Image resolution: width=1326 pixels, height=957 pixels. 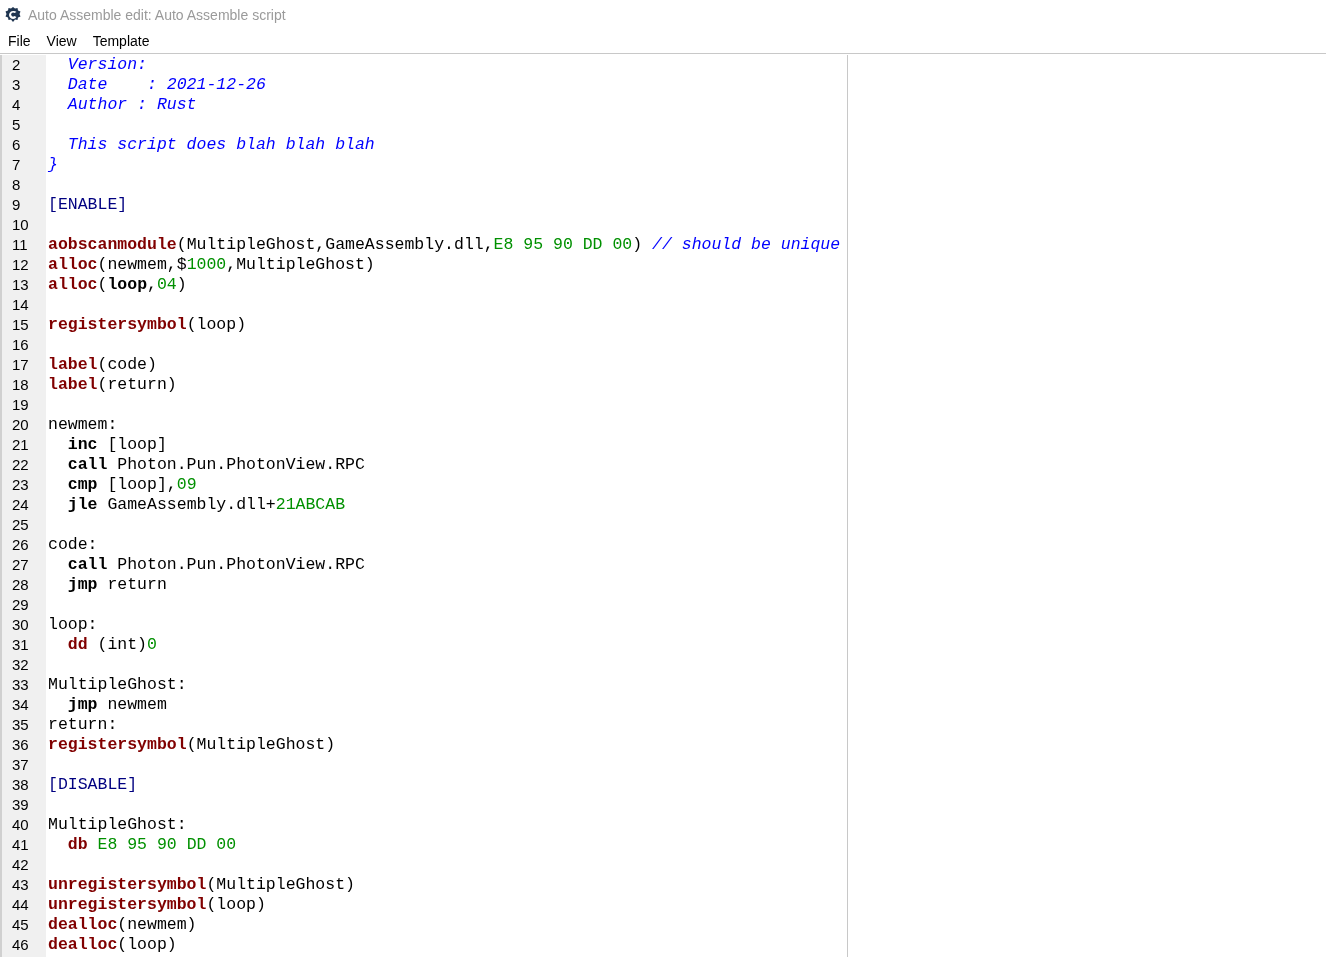 I want to click on code-line: Date : 2021-12-26, so click(x=166, y=85).